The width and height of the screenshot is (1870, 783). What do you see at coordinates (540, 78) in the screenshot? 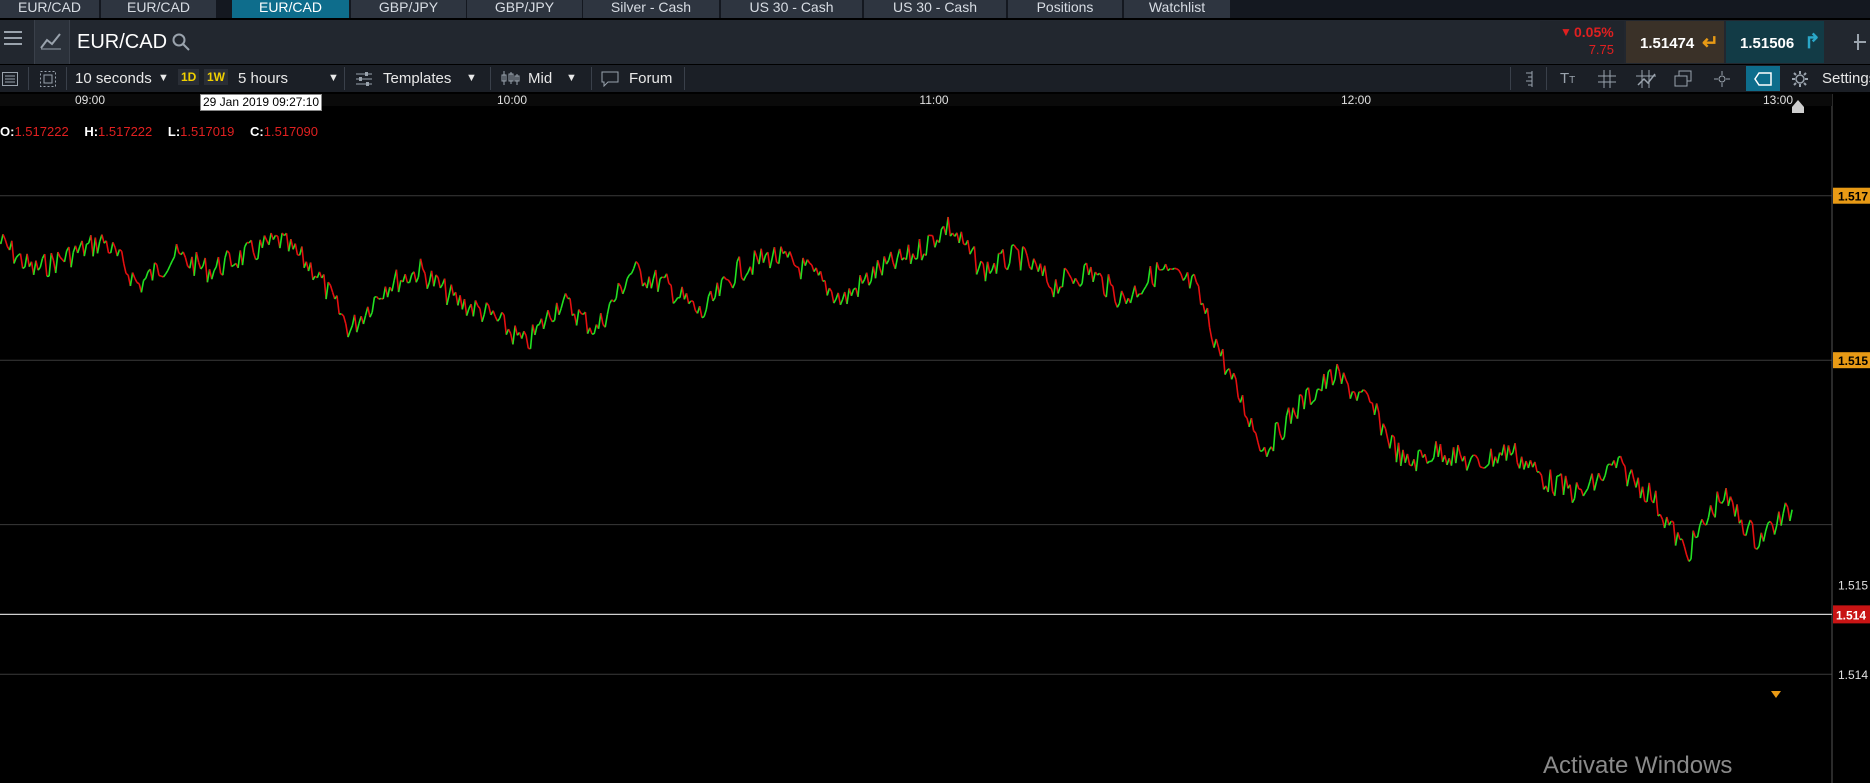
I see `price-type-select: Mid` at bounding box center [540, 78].